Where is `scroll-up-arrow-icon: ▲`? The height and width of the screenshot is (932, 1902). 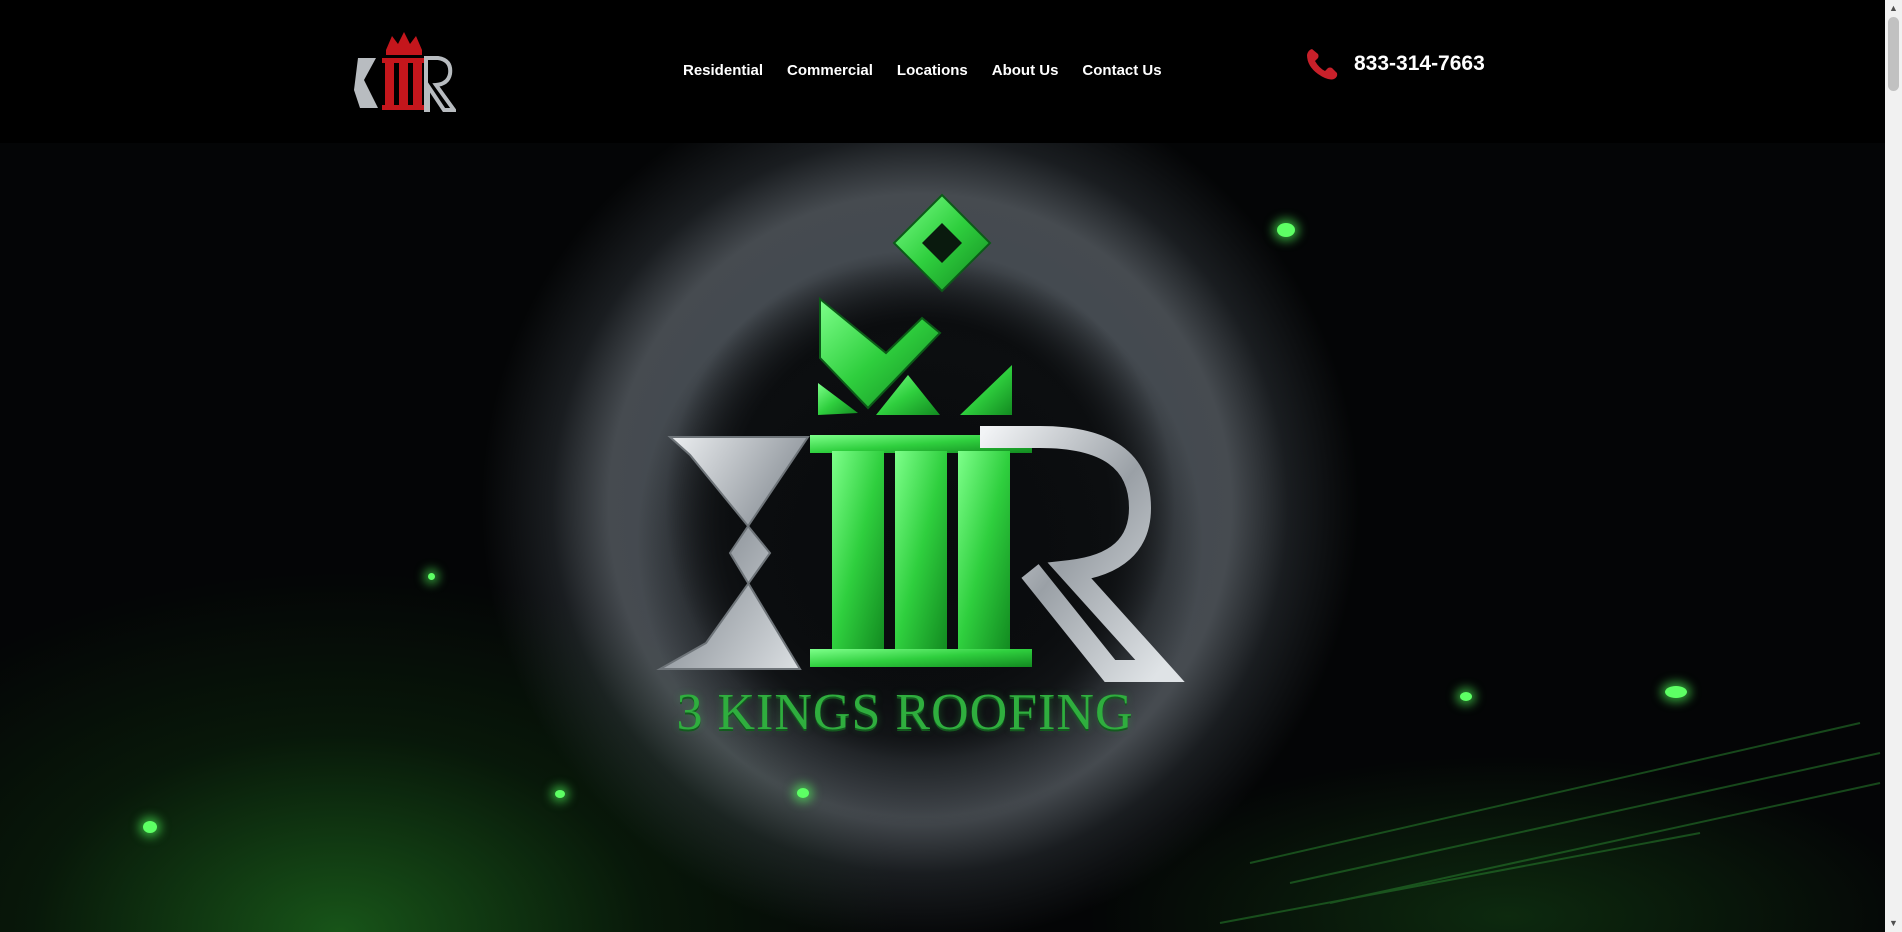
scroll-up-arrow-icon: ▲ is located at coordinates (1893, 8).